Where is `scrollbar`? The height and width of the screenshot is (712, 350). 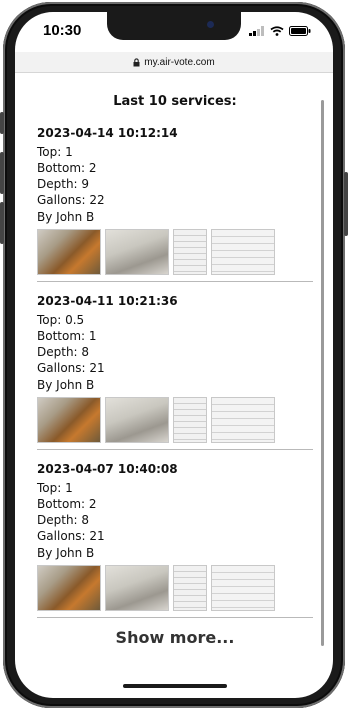 scrollbar is located at coordinates (322, 373).